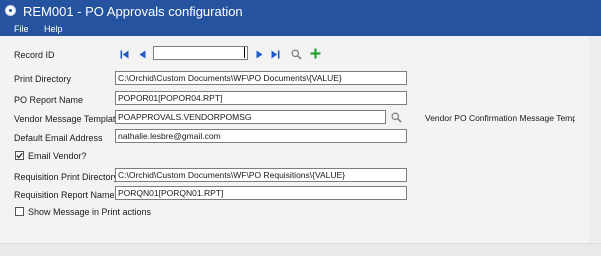 The height and width of the screenshot is (256, 601). I want to click on email-vendor-label: Email Vendor?, so click(57, 156).